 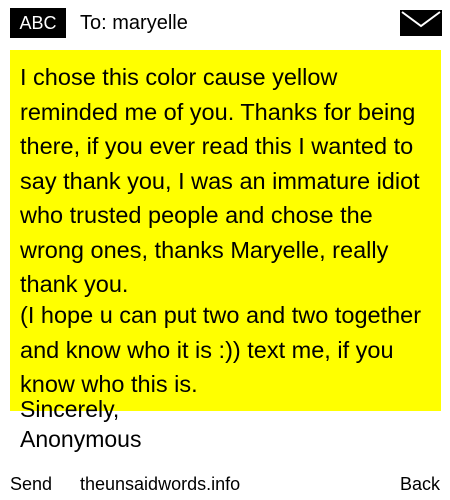 I want to click on back-button: Back, so click(x=420, y=484).